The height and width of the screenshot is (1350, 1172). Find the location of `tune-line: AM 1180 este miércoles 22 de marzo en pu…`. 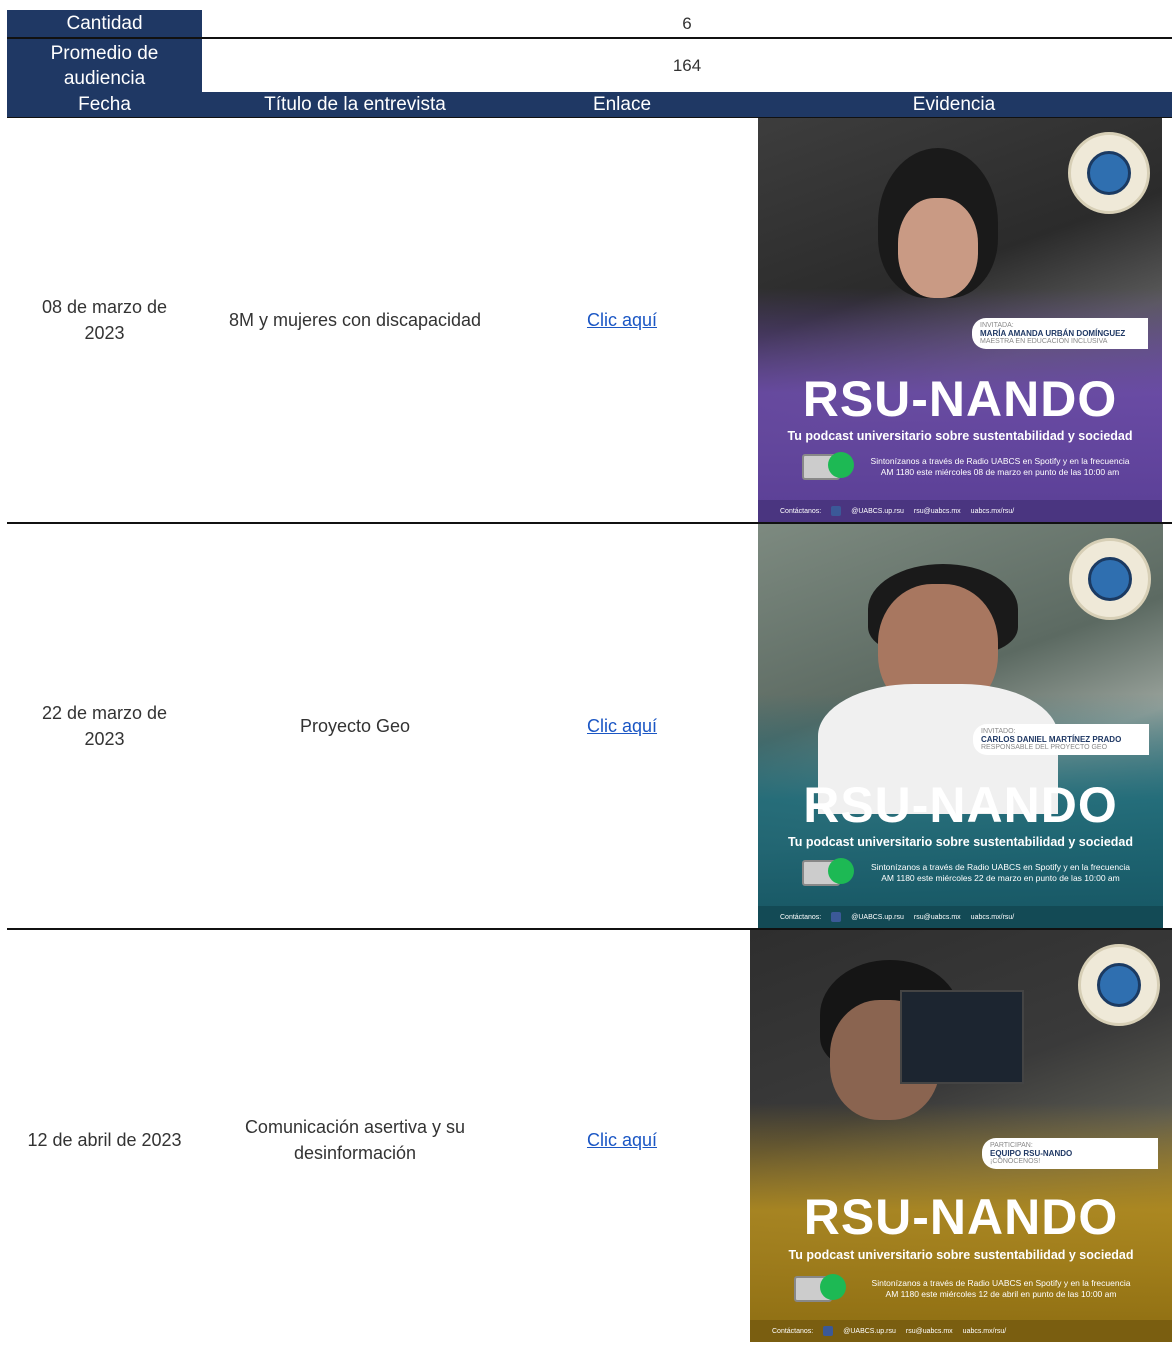

tune-line: AM 1180 este miércoles 22 de marzo en pu… is located at coordinates (1000, 878).